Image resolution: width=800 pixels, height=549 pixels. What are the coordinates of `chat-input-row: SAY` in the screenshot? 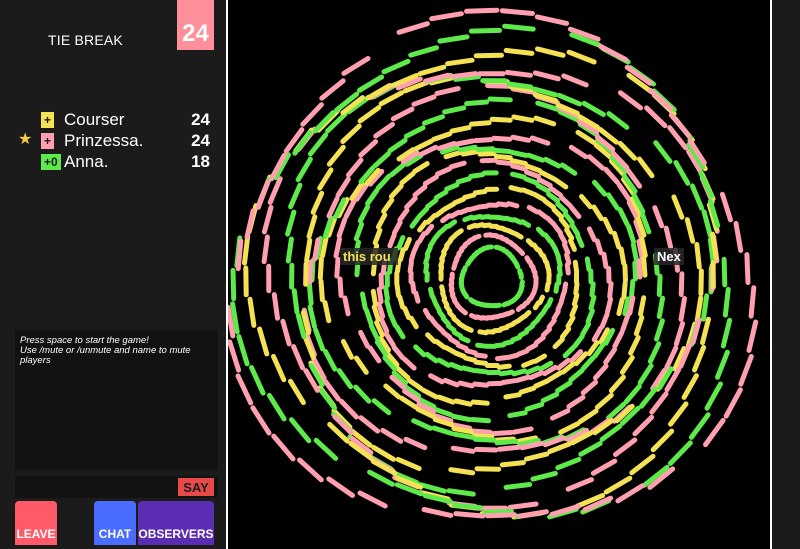 It's located at (116, 487).